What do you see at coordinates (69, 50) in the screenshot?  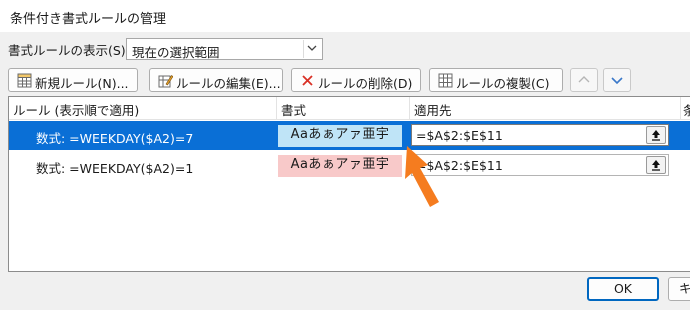 I see `show-rules-label: 書式ルールの表示(S):` at bounding box center [69, 50].